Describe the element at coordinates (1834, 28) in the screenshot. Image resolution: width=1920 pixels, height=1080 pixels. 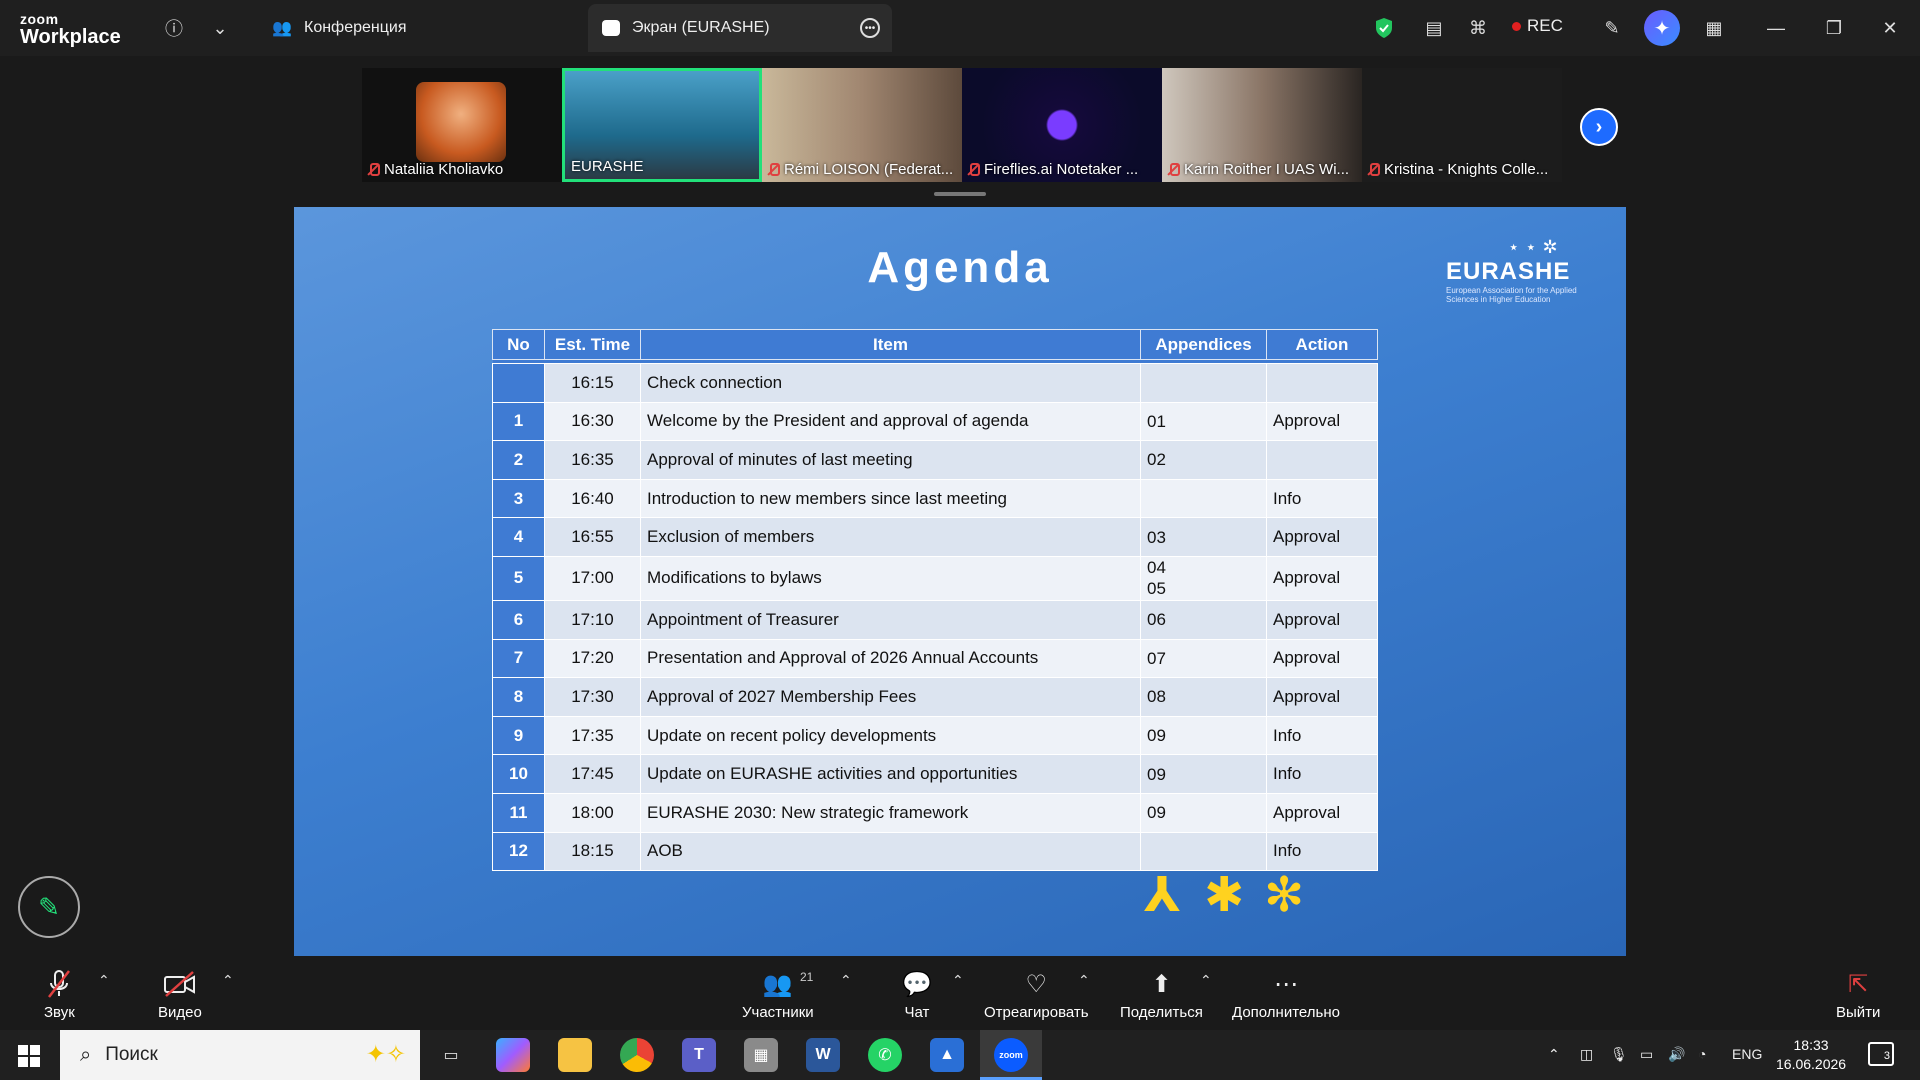
I see `restore-icon: ❐` at that location.